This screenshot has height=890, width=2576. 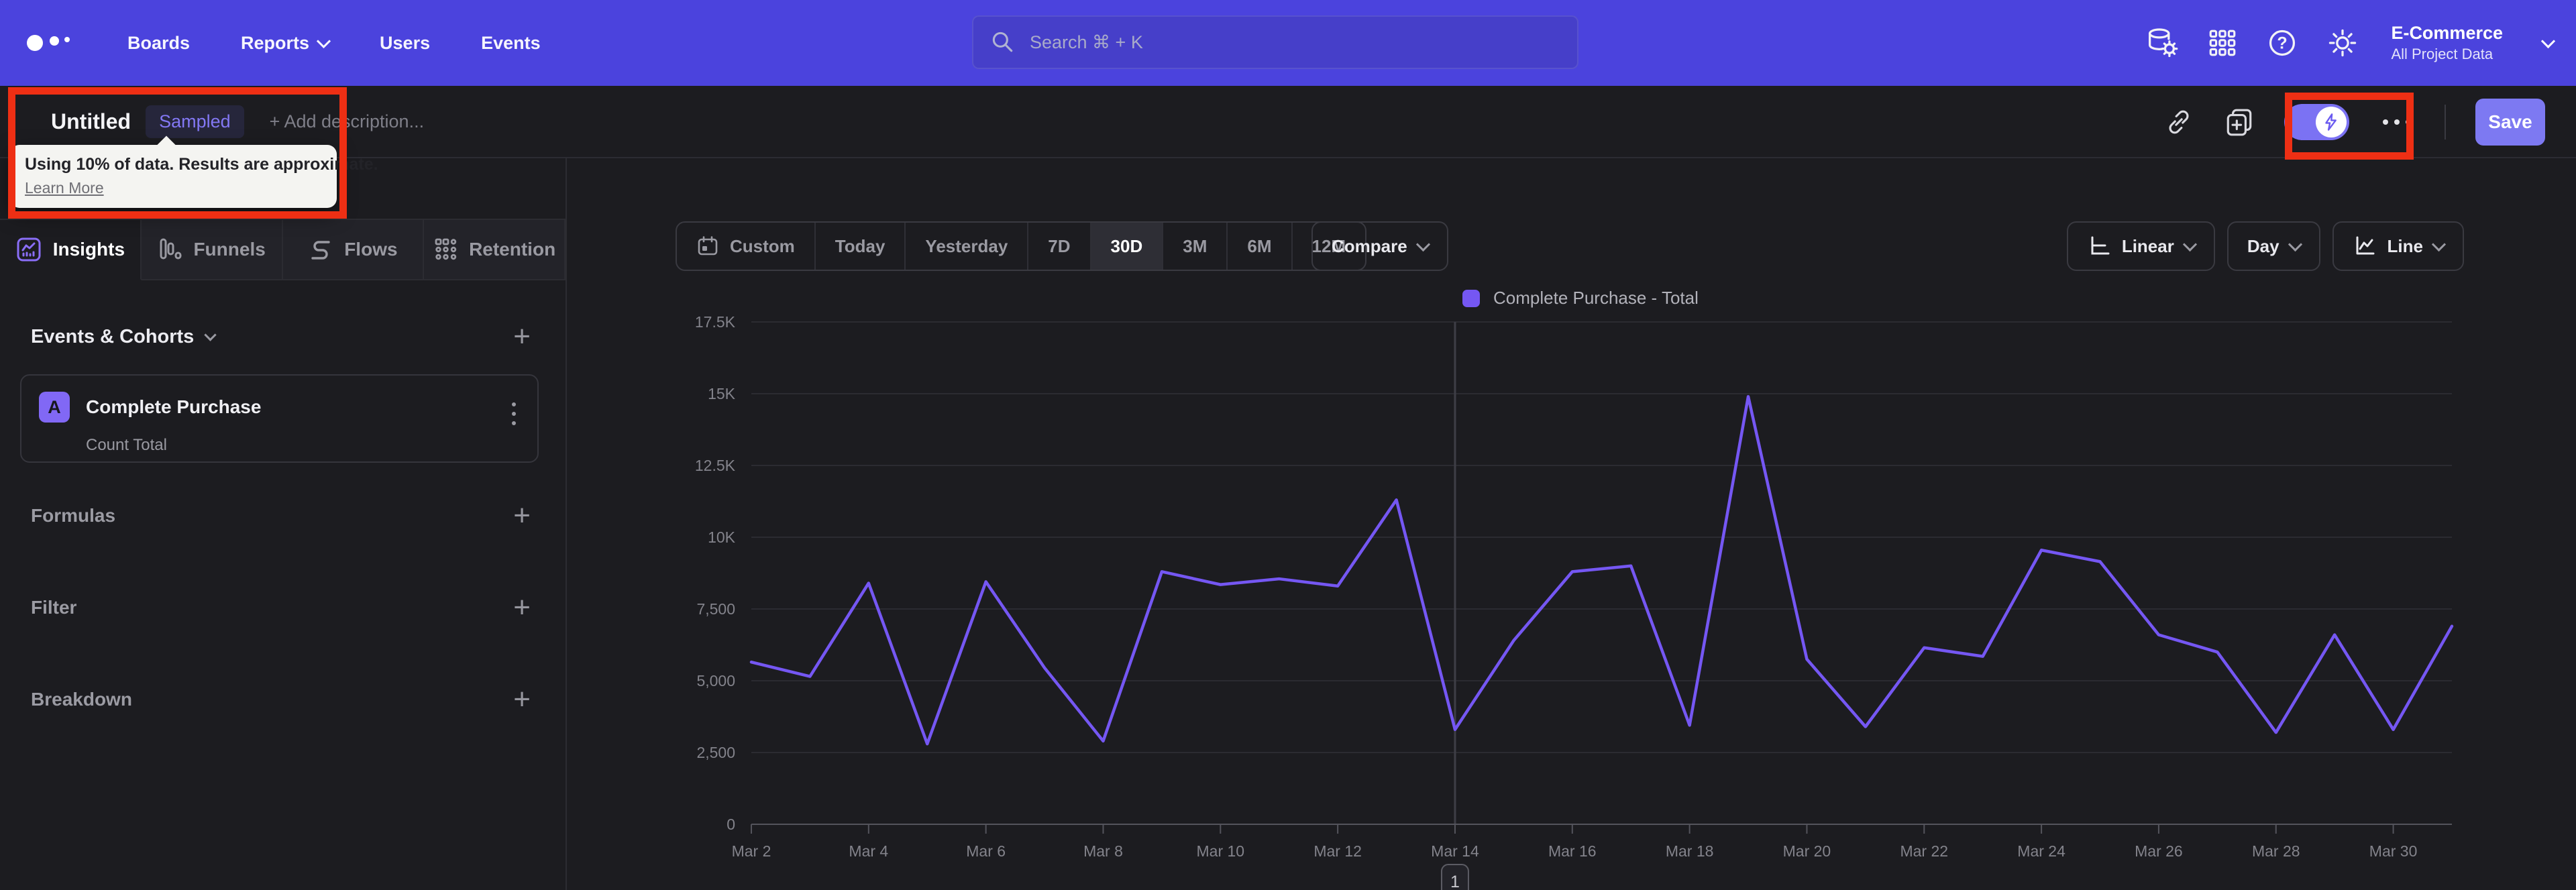 What do you see at coordinates (1572, 851) in the screenshot?
I see `svg-text: Mar 16` at bounding box center [1572, 851].